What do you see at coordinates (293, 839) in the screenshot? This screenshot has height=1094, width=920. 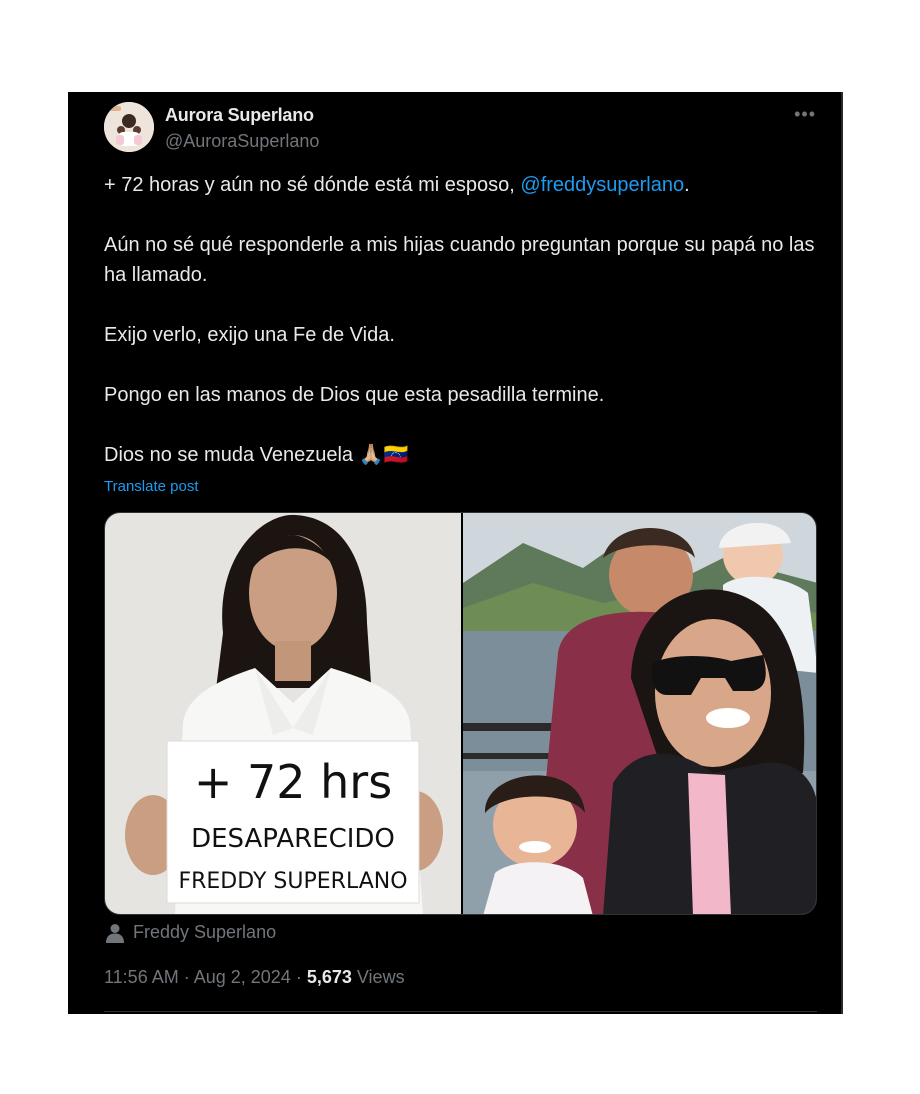 I see `sign-line-2: DESAPARECIDO` at bounding box center [293, 839].